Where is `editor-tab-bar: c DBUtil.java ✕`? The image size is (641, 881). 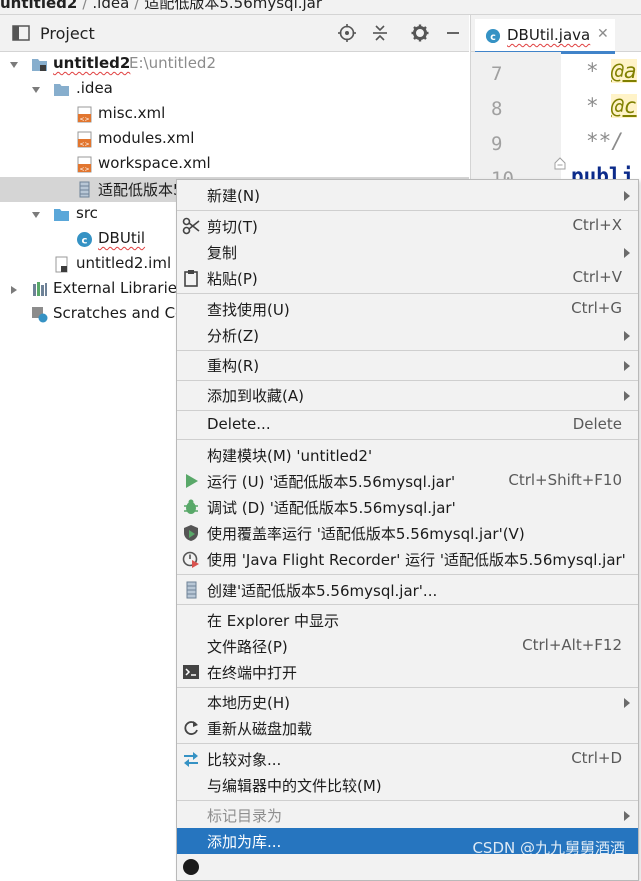
editor-tab-bar: c DBUtil.java ✕ is located at coordinates (556, 34).